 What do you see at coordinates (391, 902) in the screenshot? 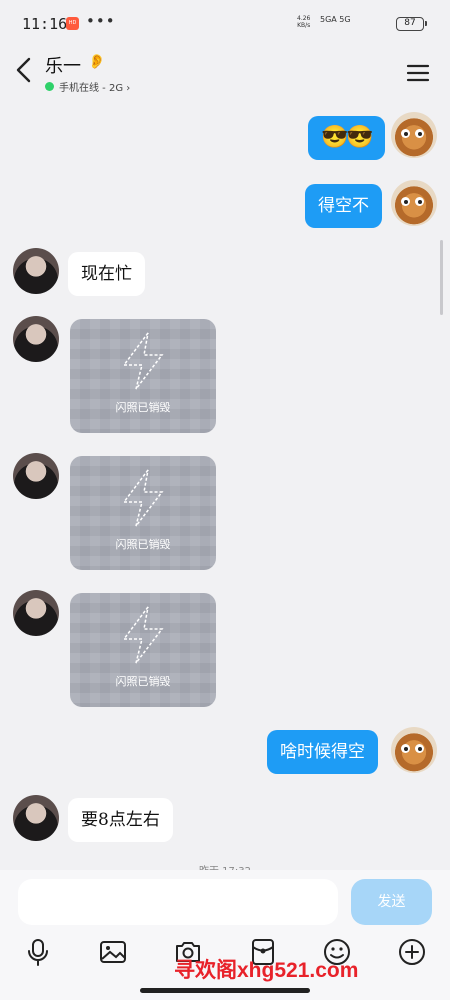
I see `send-button: 发送` at bounding box center [391, 902].